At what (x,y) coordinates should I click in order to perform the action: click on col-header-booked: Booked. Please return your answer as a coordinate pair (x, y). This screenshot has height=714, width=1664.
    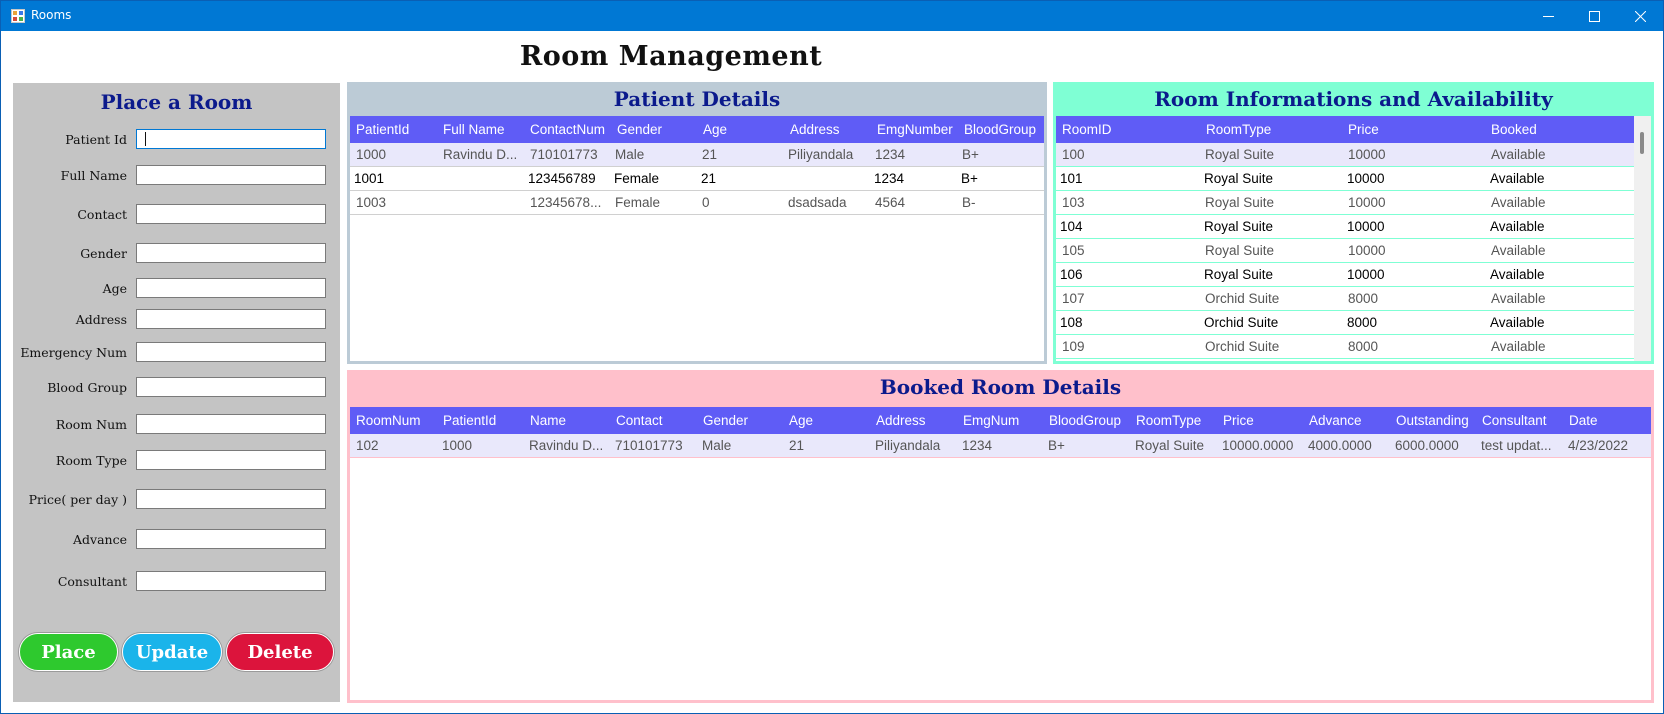
    Looking at the image, I should click on (1514, 129).